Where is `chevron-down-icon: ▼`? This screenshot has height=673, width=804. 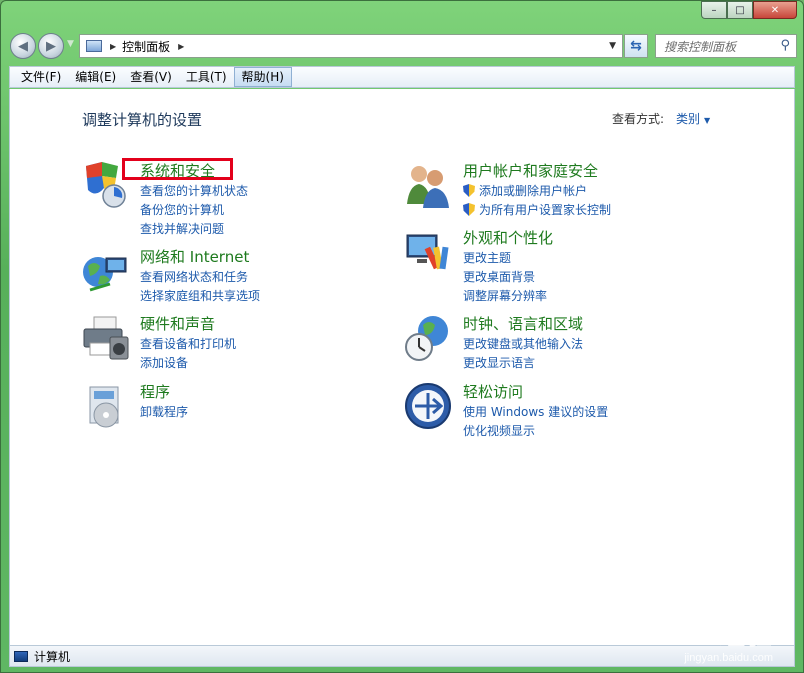
chevron-down-icon: ▼ is located at coordinates (707, 120).